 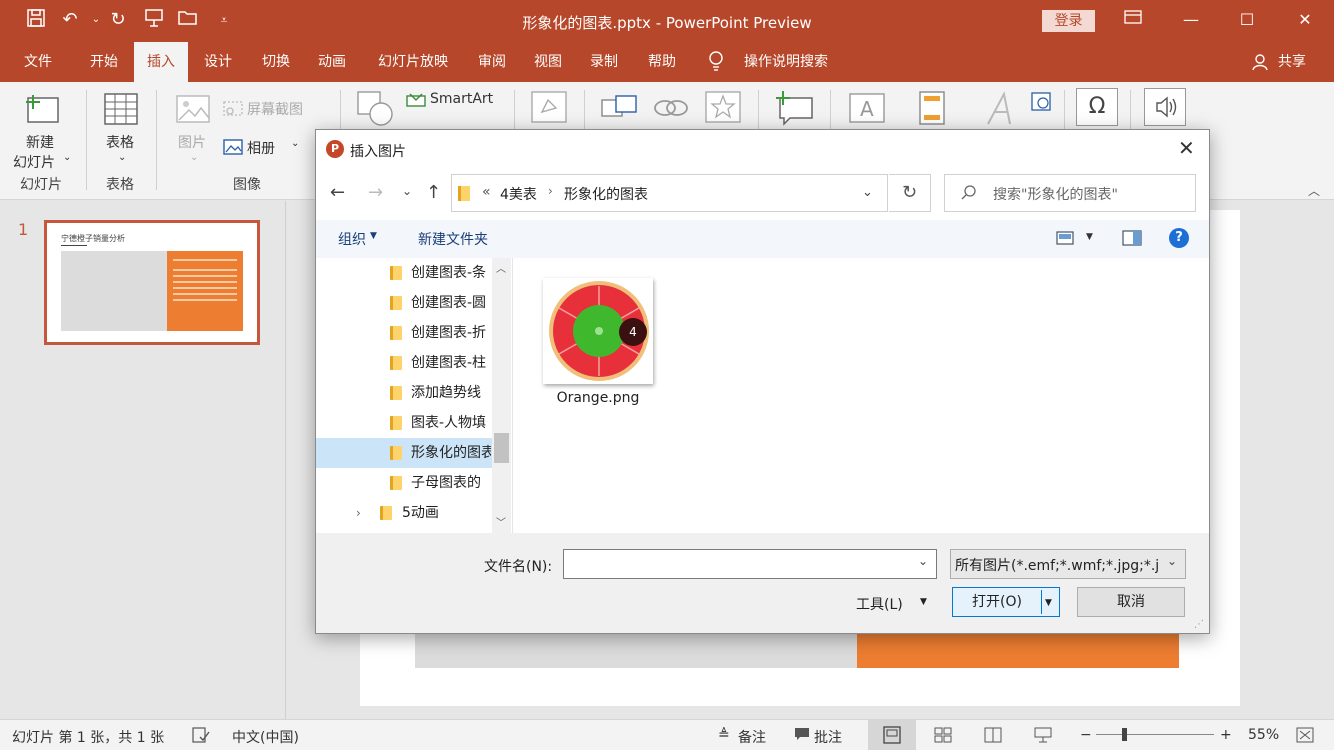 What do you see at coordinates (352, 239) in the screenshot?
I see `organize-button: 组织` at bounding box center [352, 239].